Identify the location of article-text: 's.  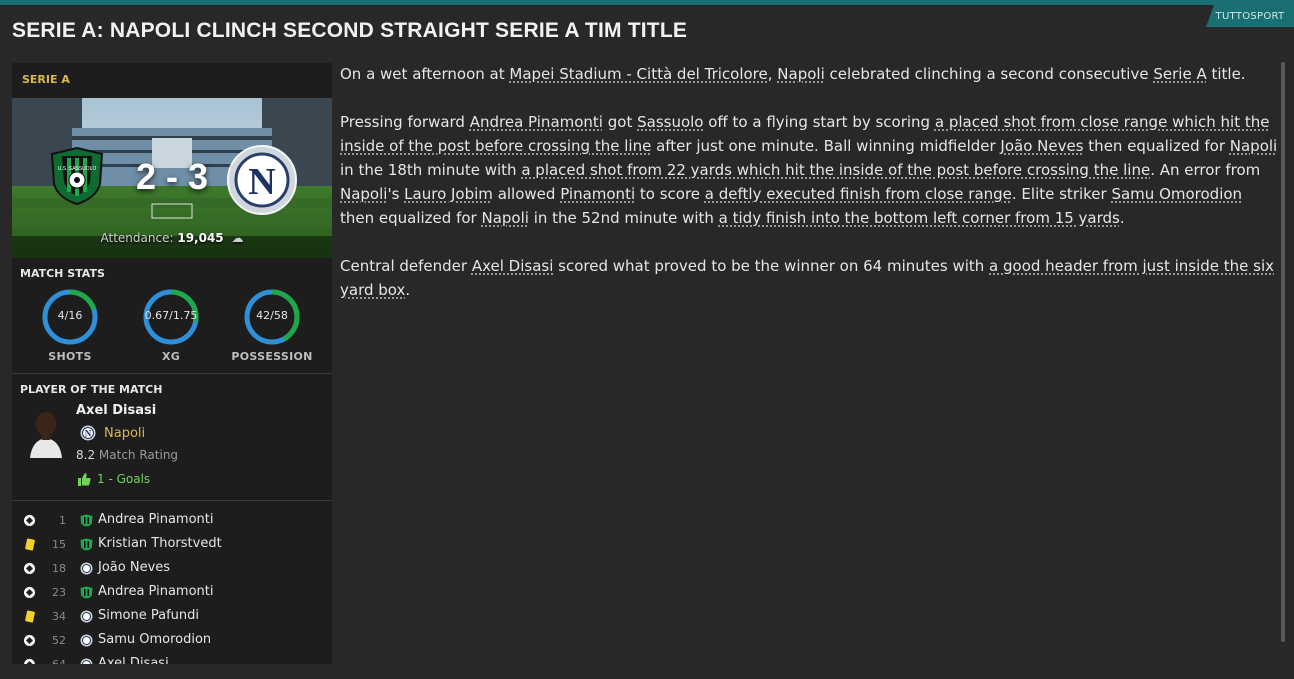
(396, 194).